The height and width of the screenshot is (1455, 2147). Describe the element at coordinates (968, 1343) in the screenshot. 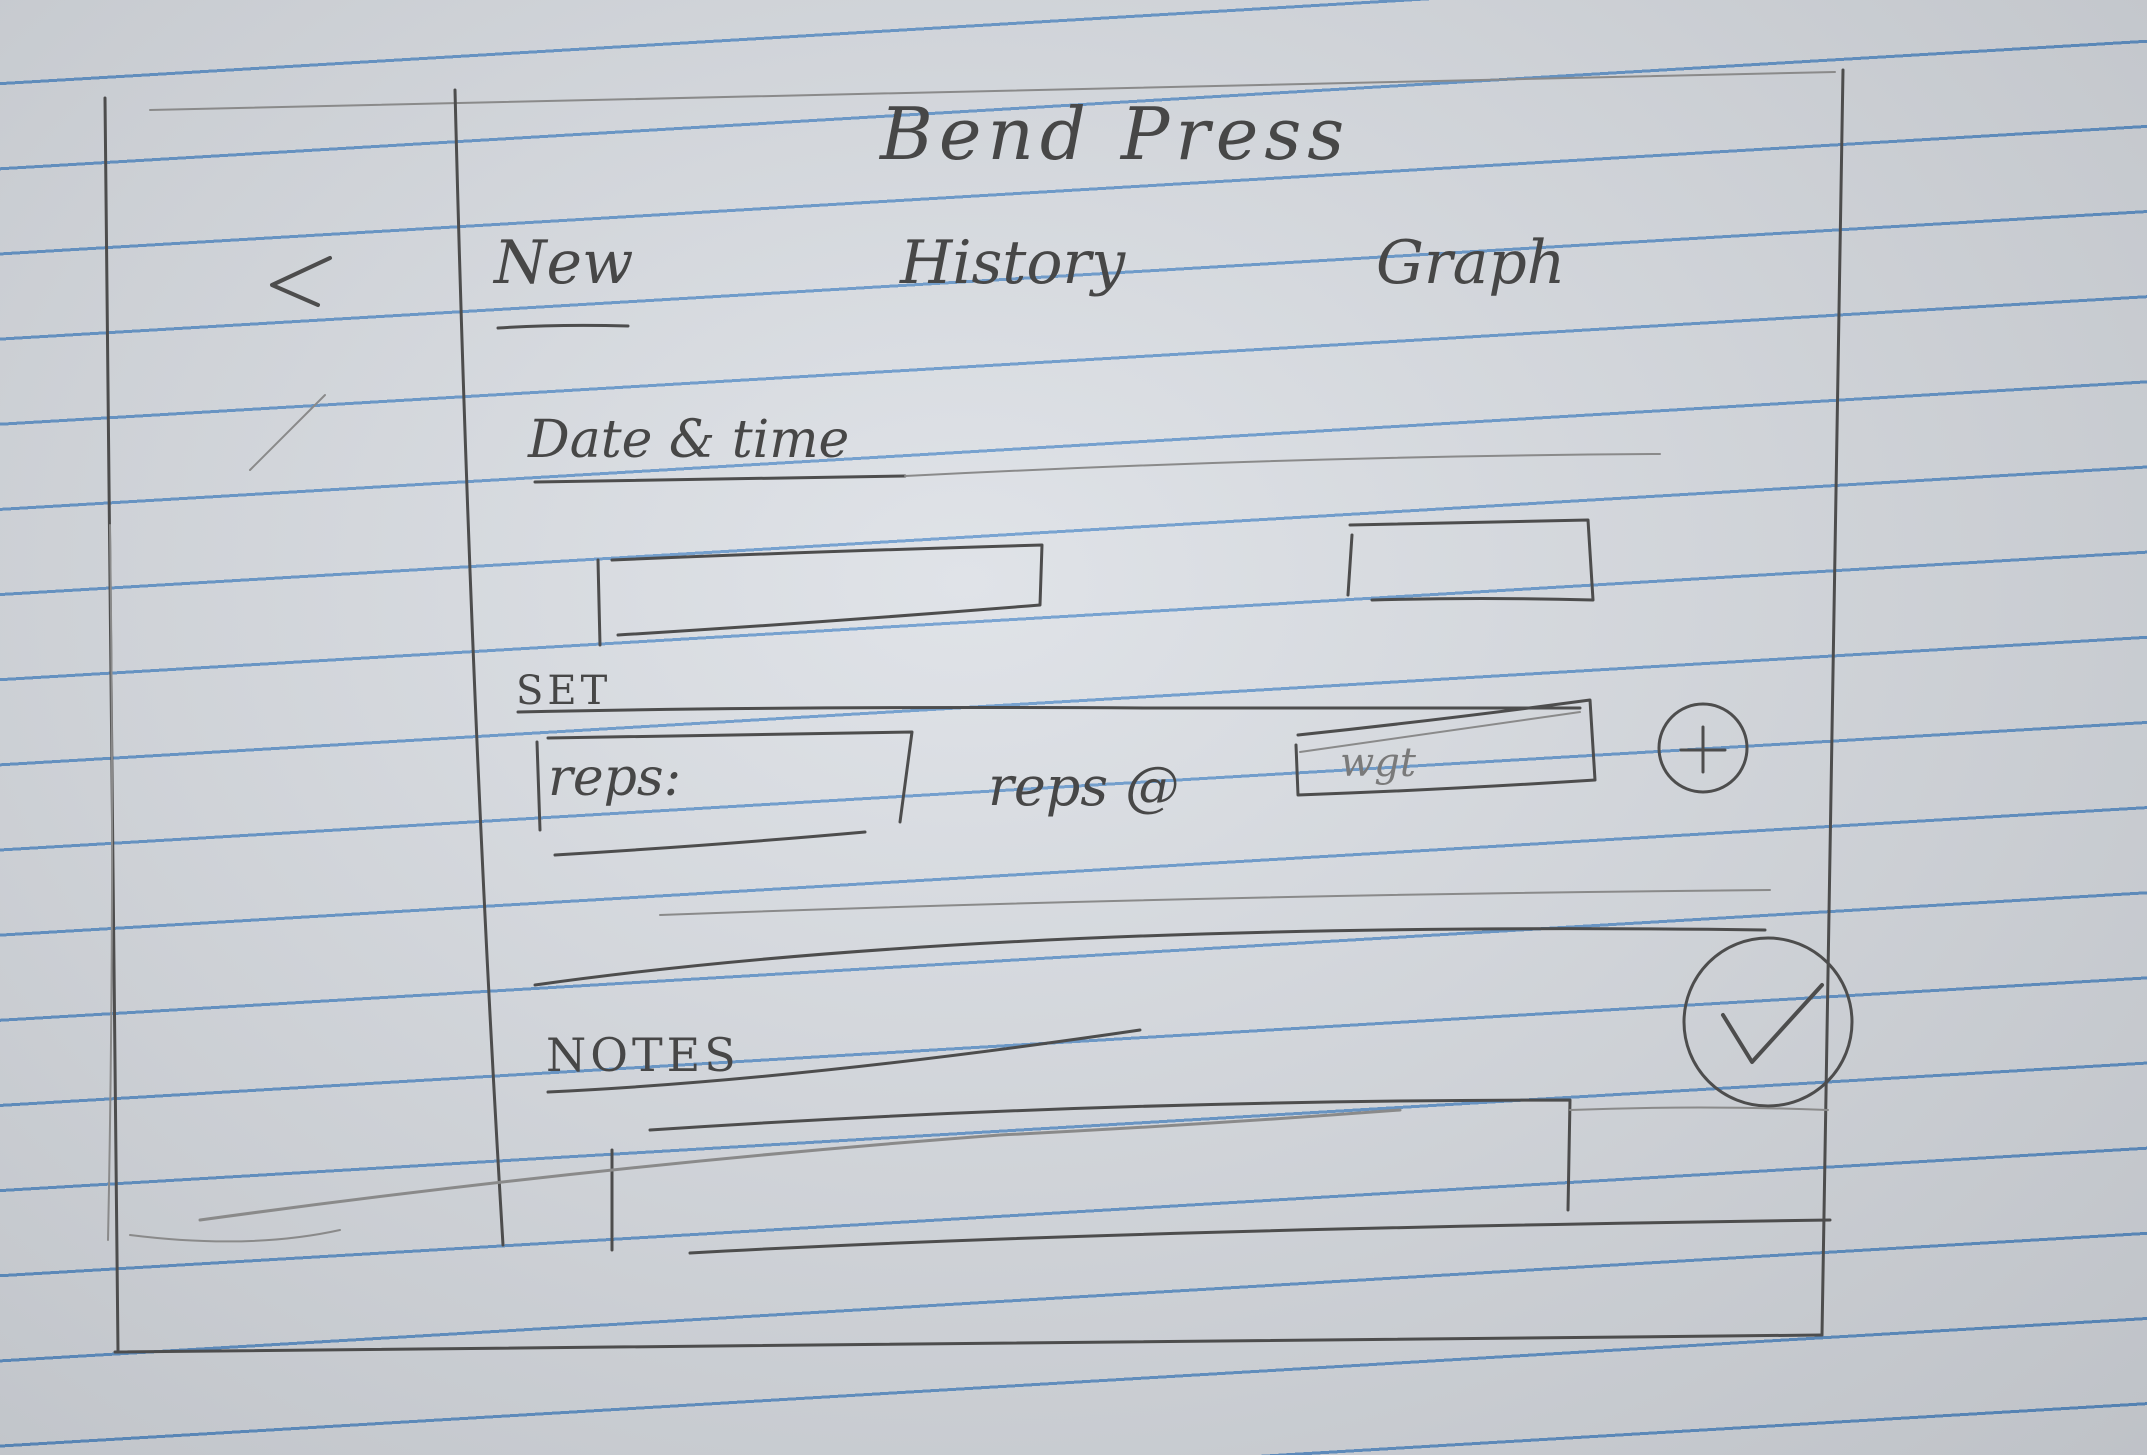

I see `outer-frame-bottom` at that location.